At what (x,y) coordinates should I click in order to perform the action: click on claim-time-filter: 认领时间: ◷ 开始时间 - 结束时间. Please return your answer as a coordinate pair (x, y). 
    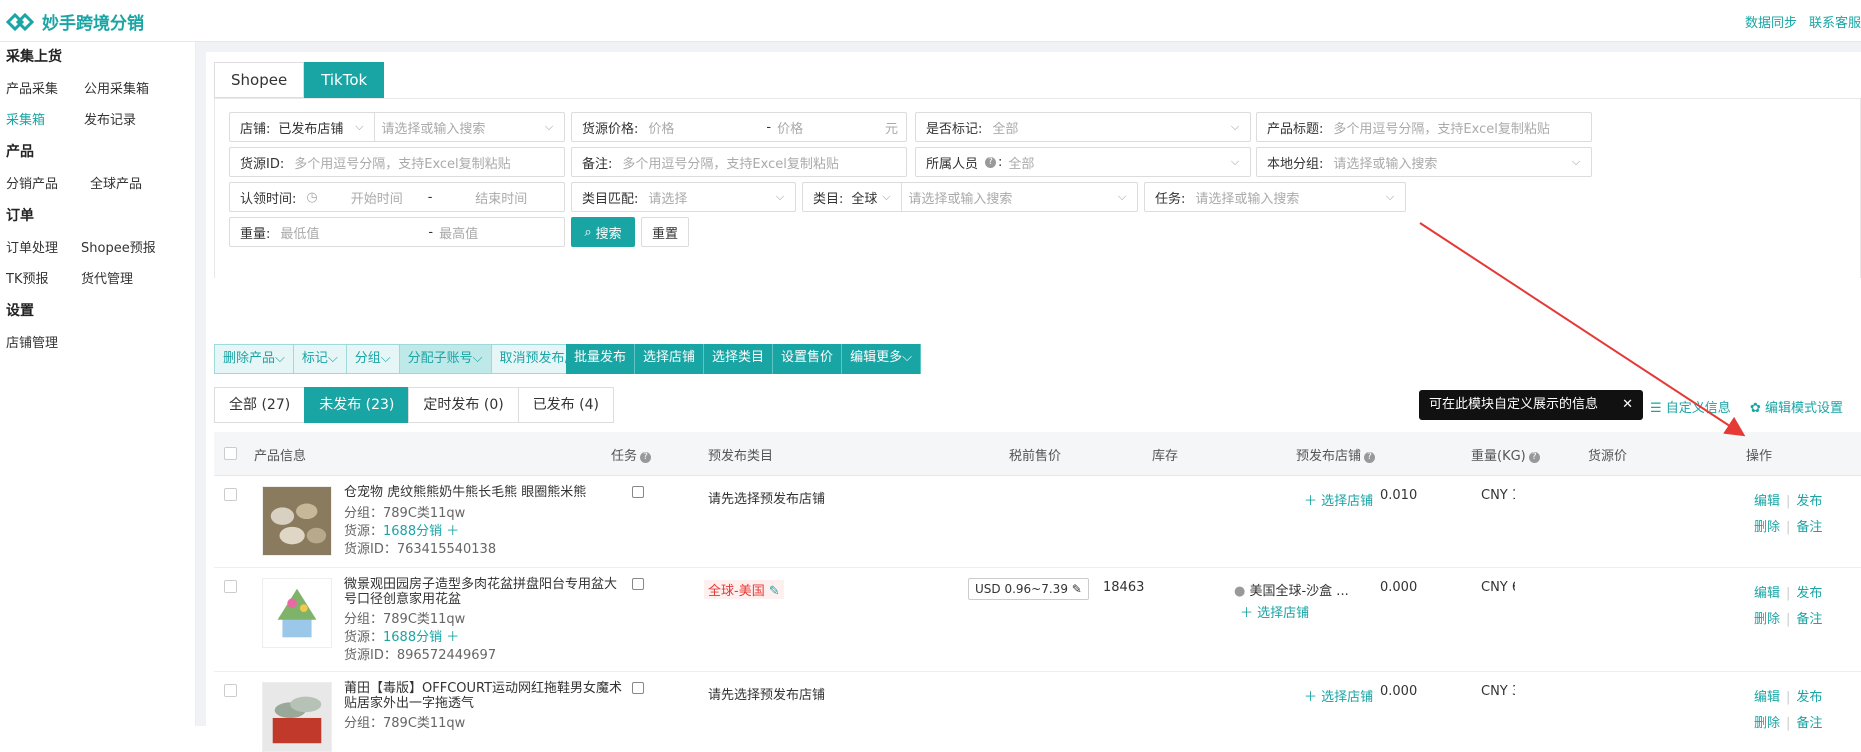
    Looking at the image, I should click on (397, 197).